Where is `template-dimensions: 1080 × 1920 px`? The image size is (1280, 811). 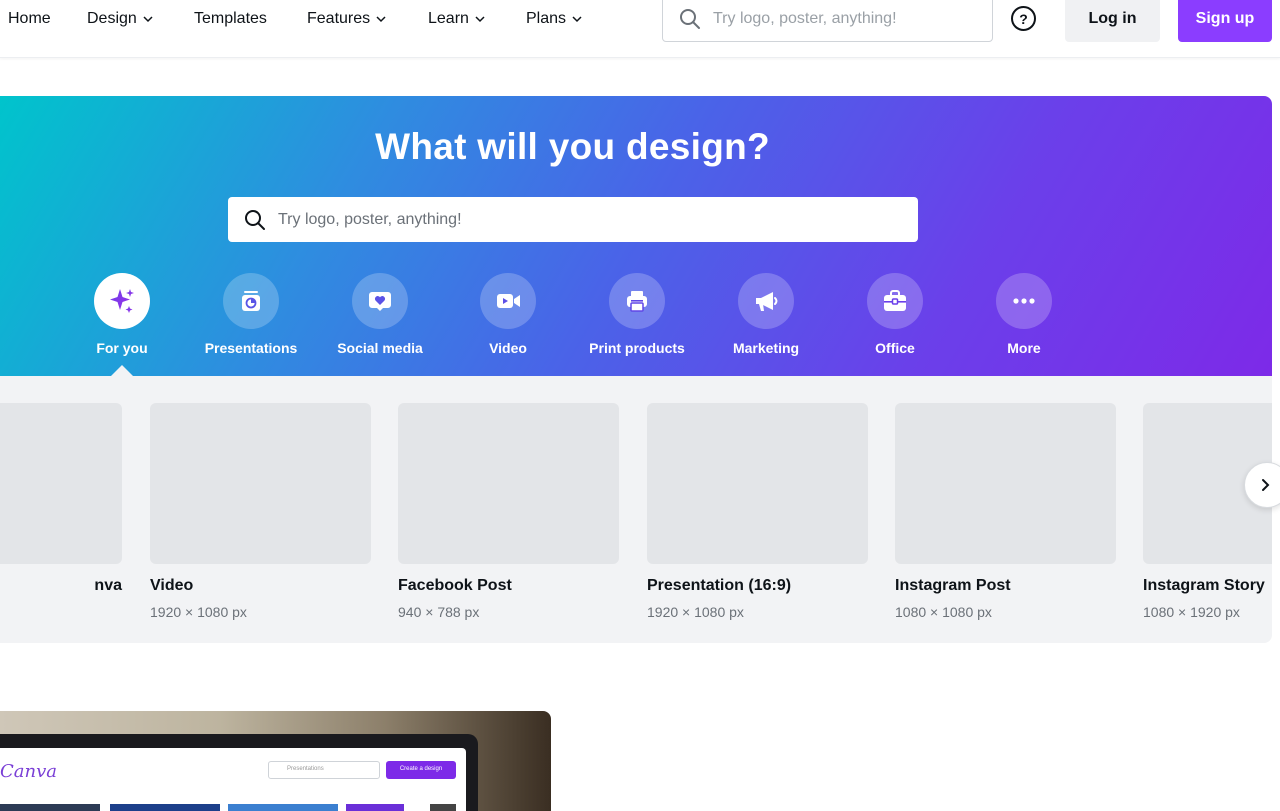
template-dimensions: 1080 × 1920 px is located at coordinates (1191, 612).